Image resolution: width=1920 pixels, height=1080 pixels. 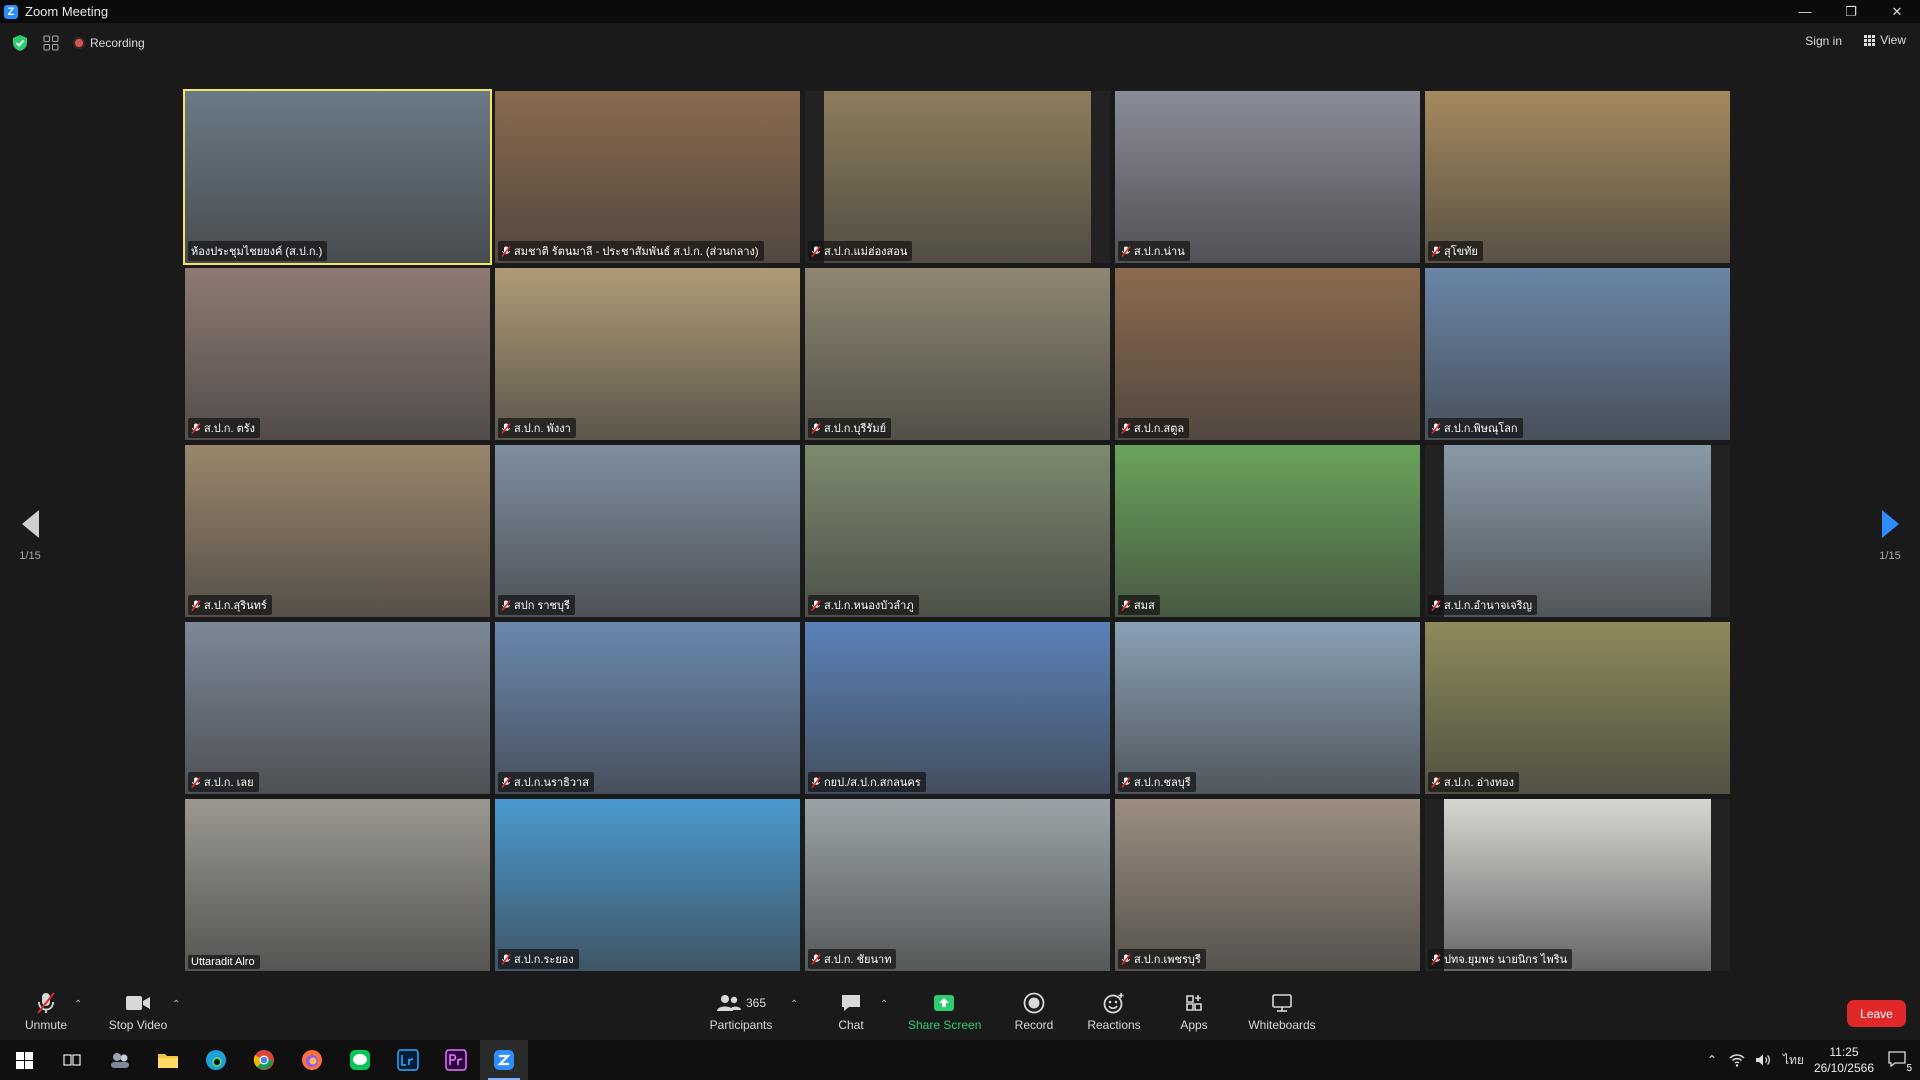 What do you see at coordinates (741, 1011) in the screenshot?
I see `participants-button: 365 Participants` at bounding box center [741, 1011].